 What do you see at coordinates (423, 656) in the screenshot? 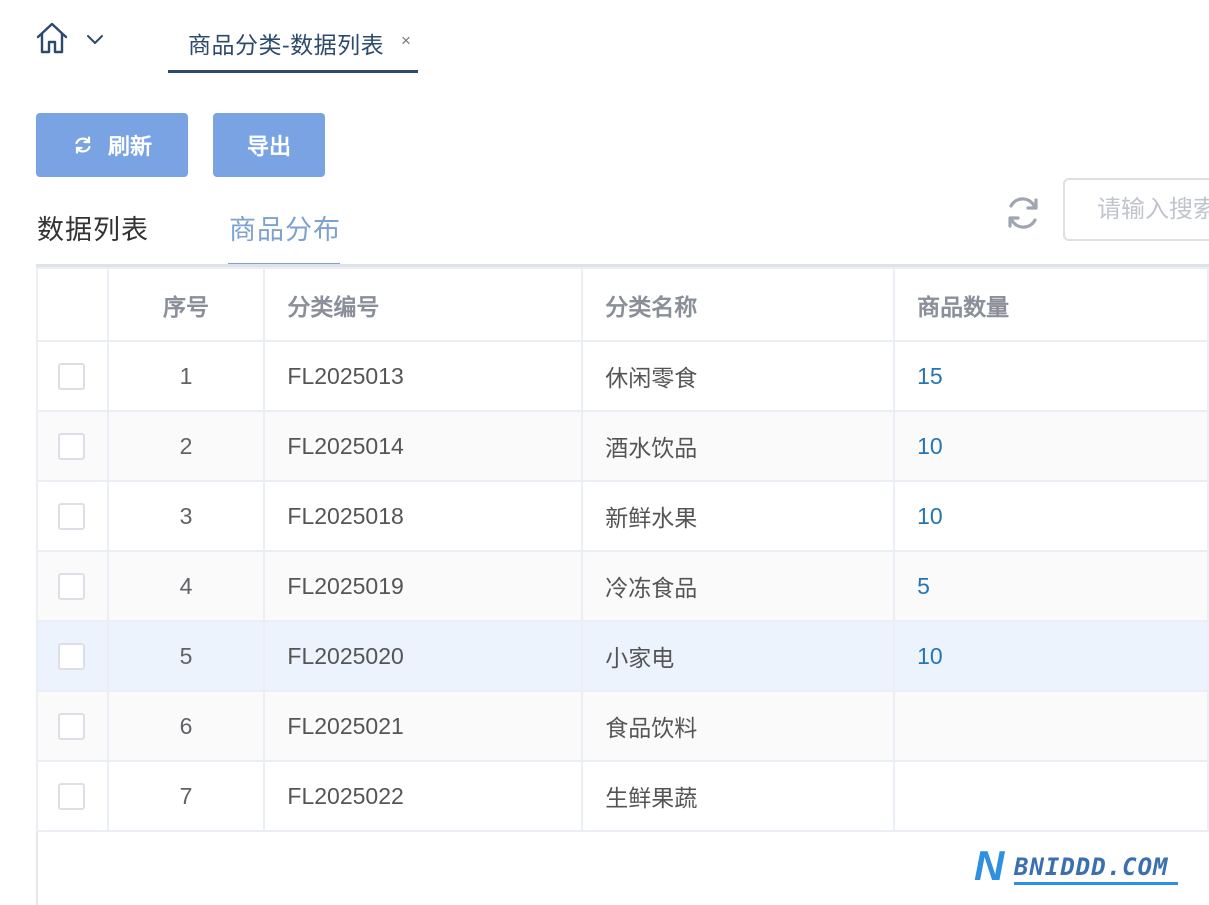
I see `row-category-code: FL2025020` at bounding box center [423, 656].